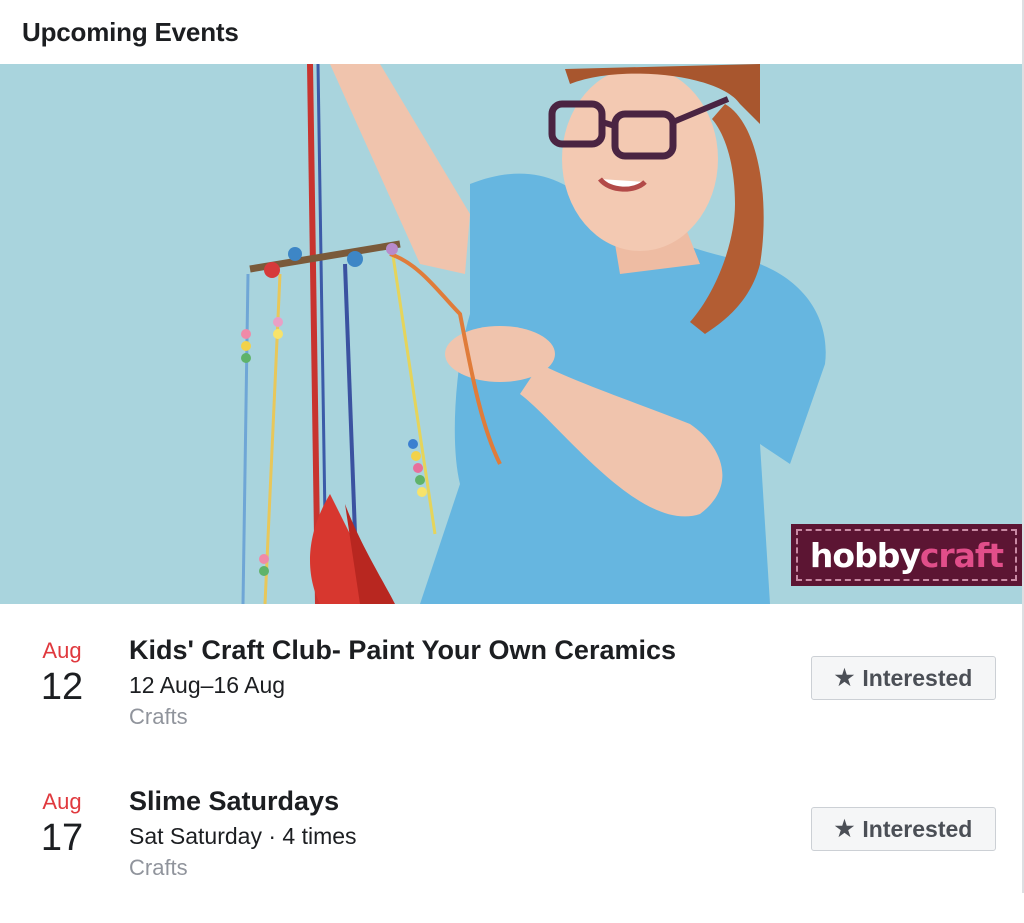  I want to click on logo-text-hobby: hobby, so click(865, 555).